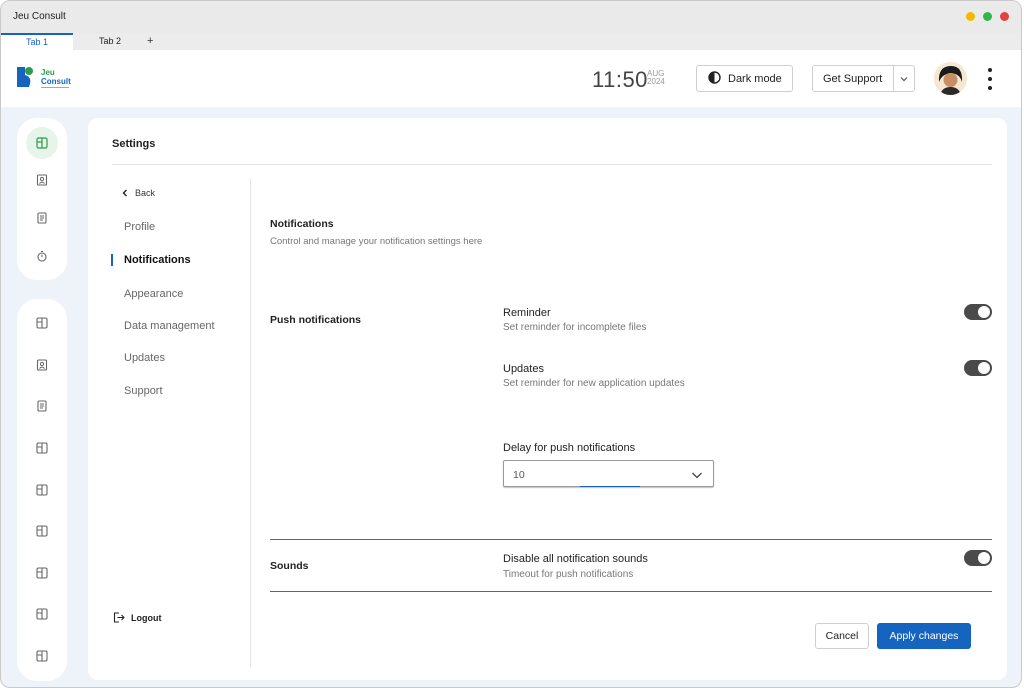 The height and width of the screenshot is (688, 1024). Describe the element at coordinates (124, 193) in the screenshot. I see `chevron-left-icon` at that location.